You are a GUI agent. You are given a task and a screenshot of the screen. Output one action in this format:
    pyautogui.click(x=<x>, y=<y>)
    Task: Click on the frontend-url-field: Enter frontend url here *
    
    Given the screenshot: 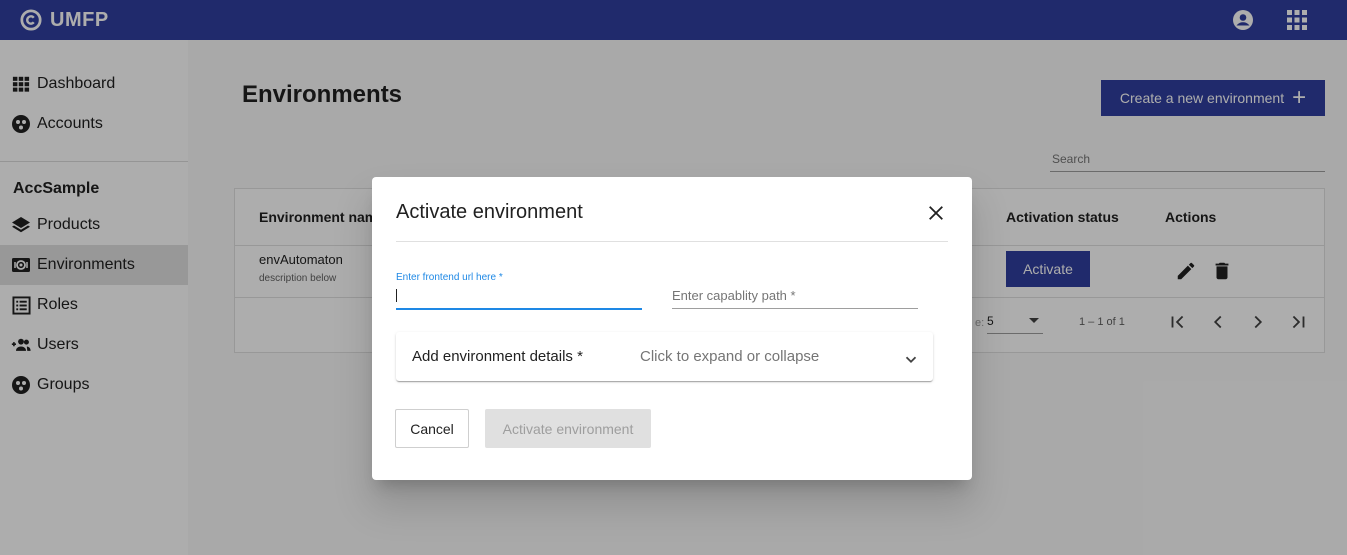 What is the action you would take?
    pyautogui.click(x=519, y=291)
    